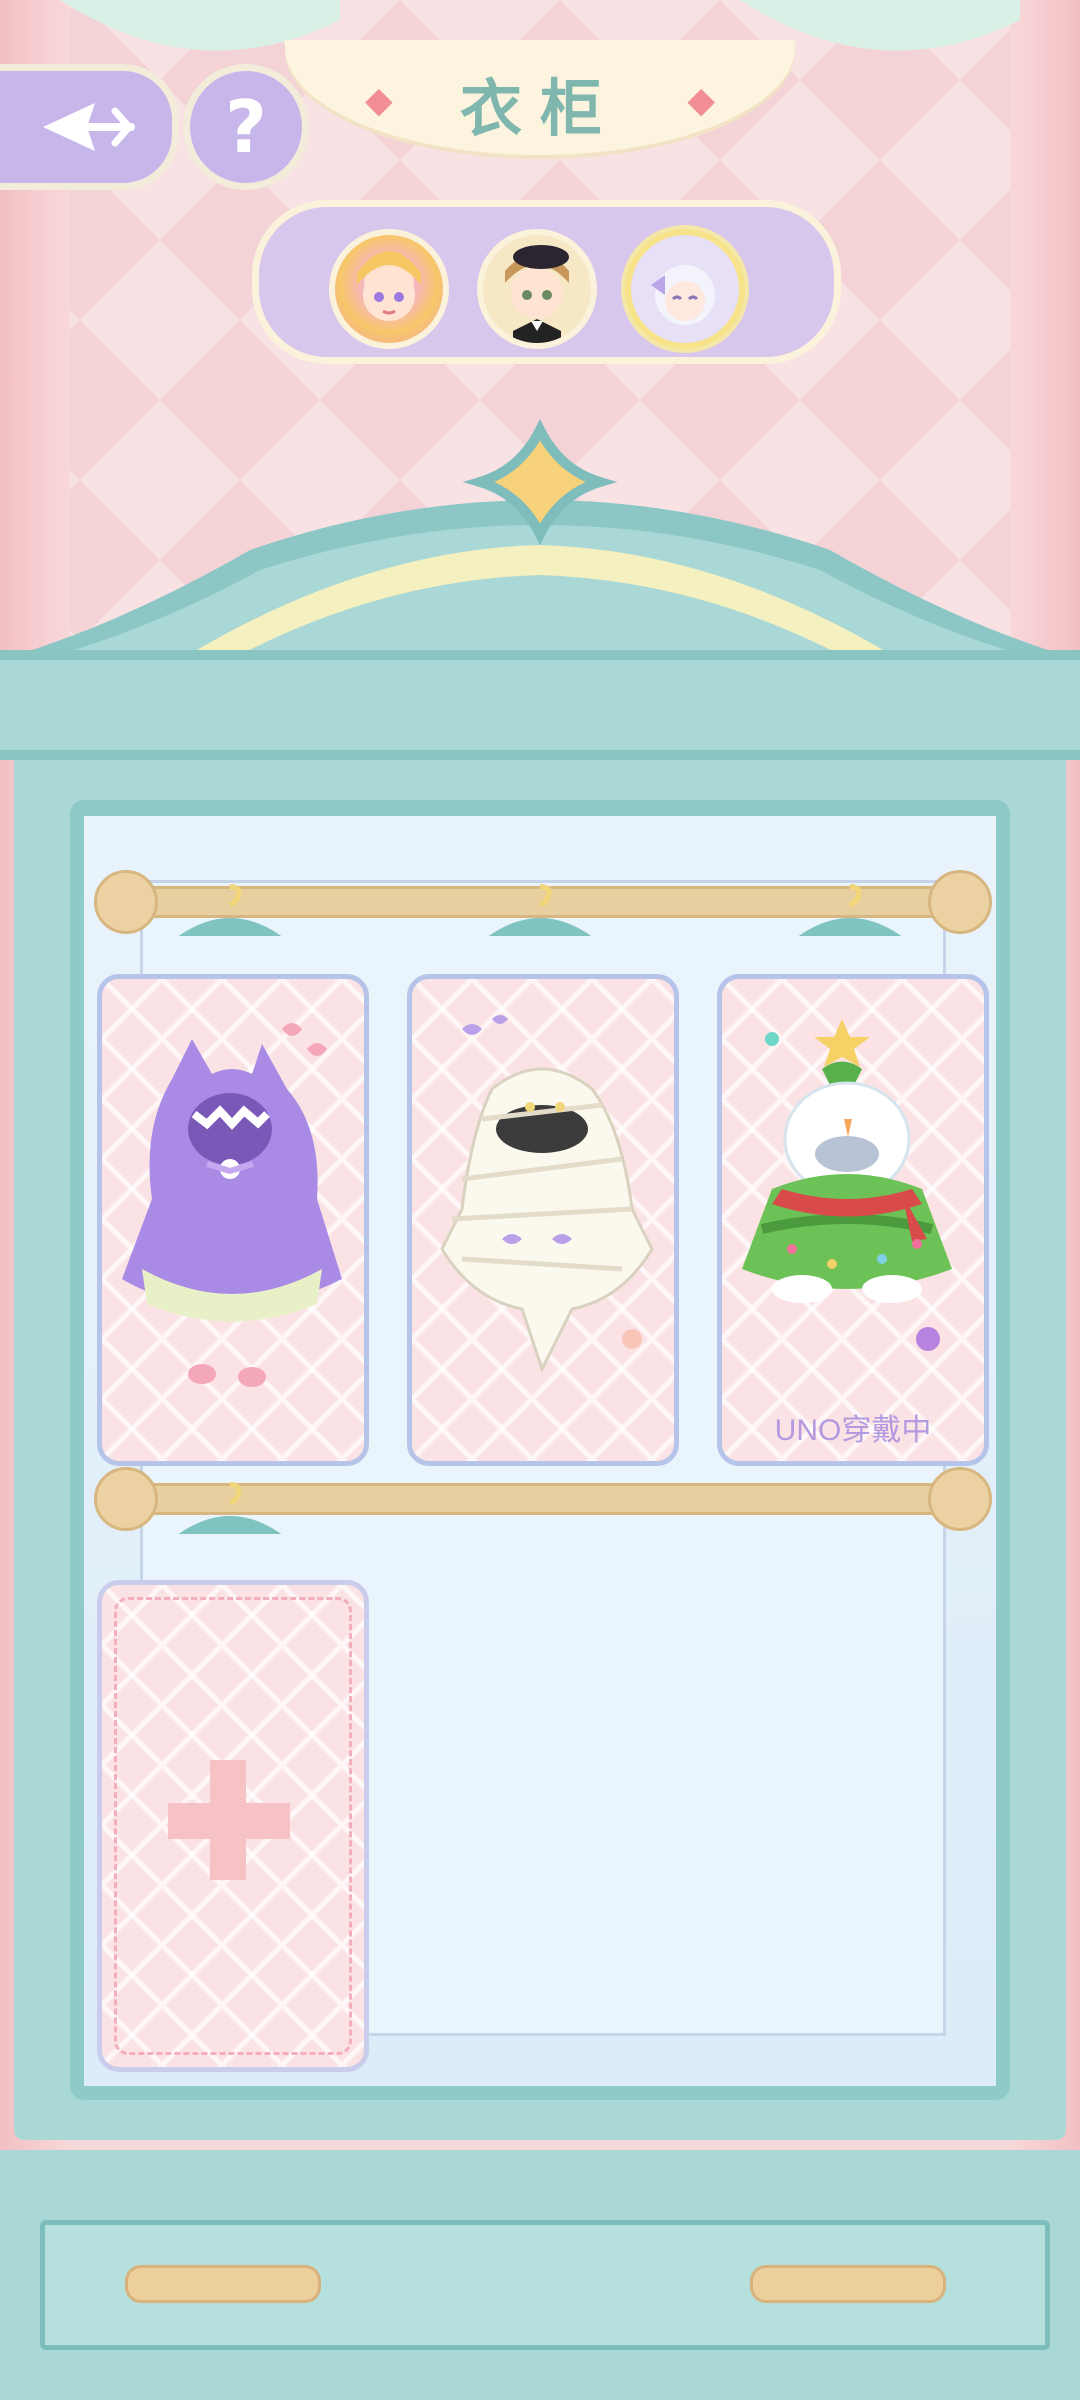 The height and width of the screenshot is (2400, 1080). I want to click on character-selector, so click(546, 282).